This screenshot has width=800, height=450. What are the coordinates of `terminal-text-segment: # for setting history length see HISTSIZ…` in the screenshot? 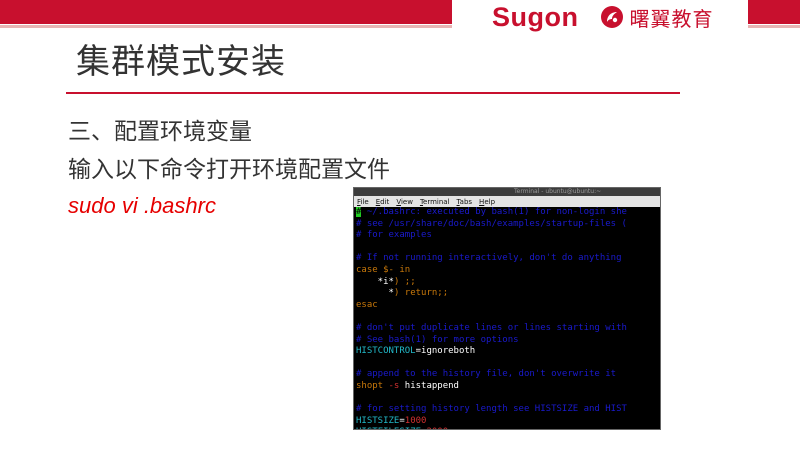 It's located at (491, 409).